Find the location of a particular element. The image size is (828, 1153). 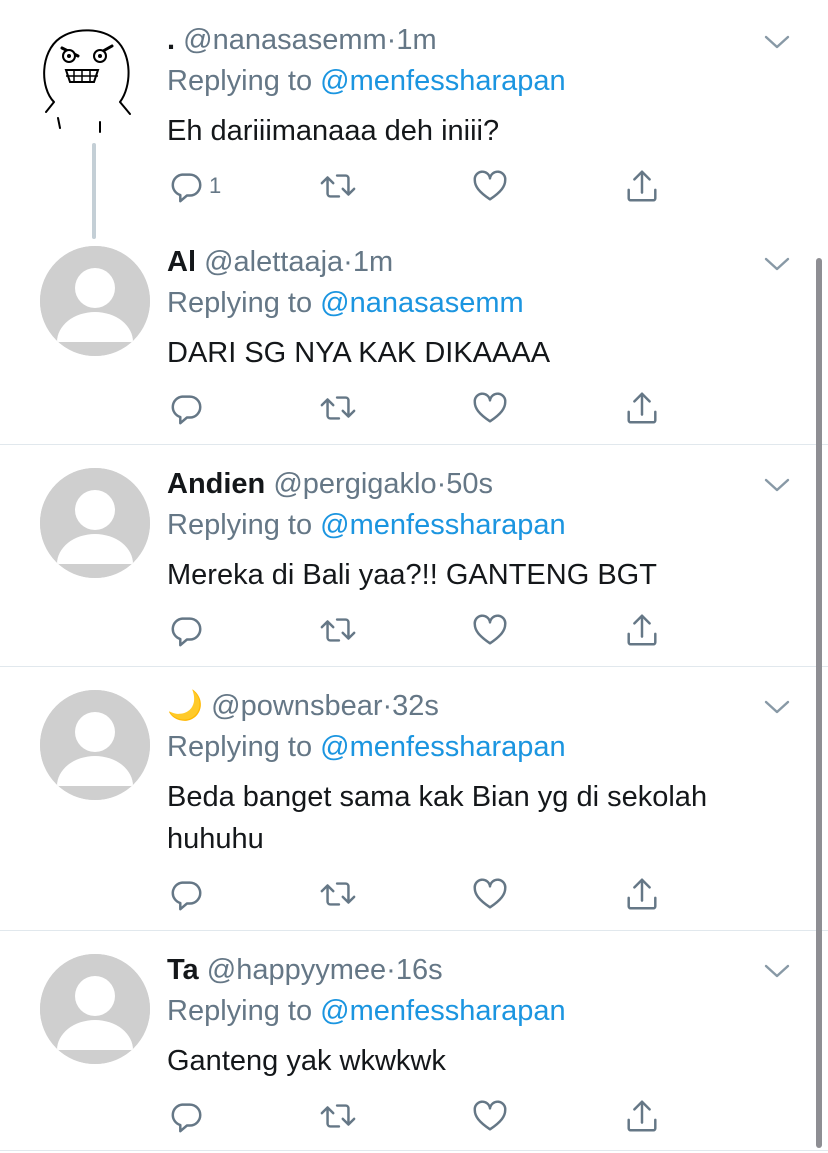

username: @pownsbear is located at coordinates (296, 706).